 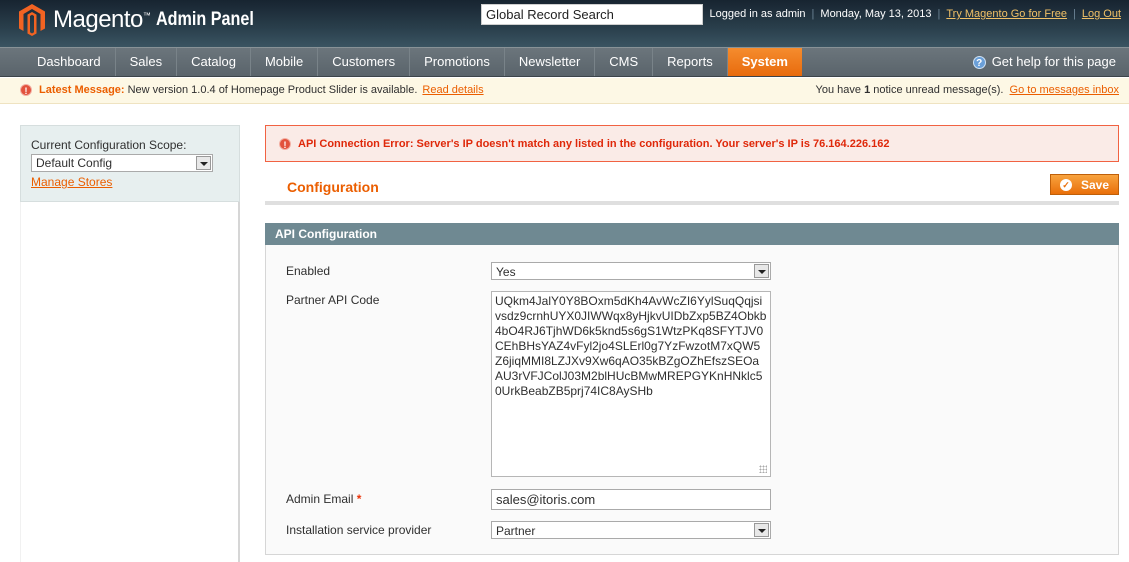 What do you see at coordinates (764, 62) in the screenshot?
I see `nav-item-system: System` at bounding box center [764, 62].